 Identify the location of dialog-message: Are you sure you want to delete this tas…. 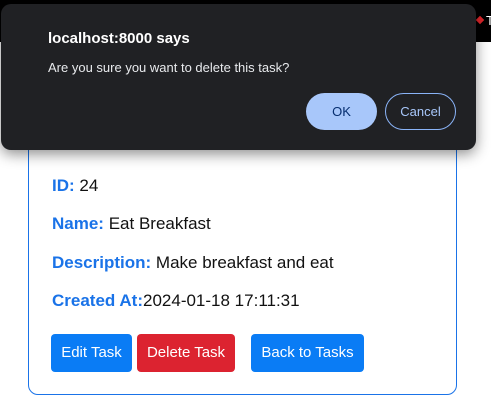
(169, 67).